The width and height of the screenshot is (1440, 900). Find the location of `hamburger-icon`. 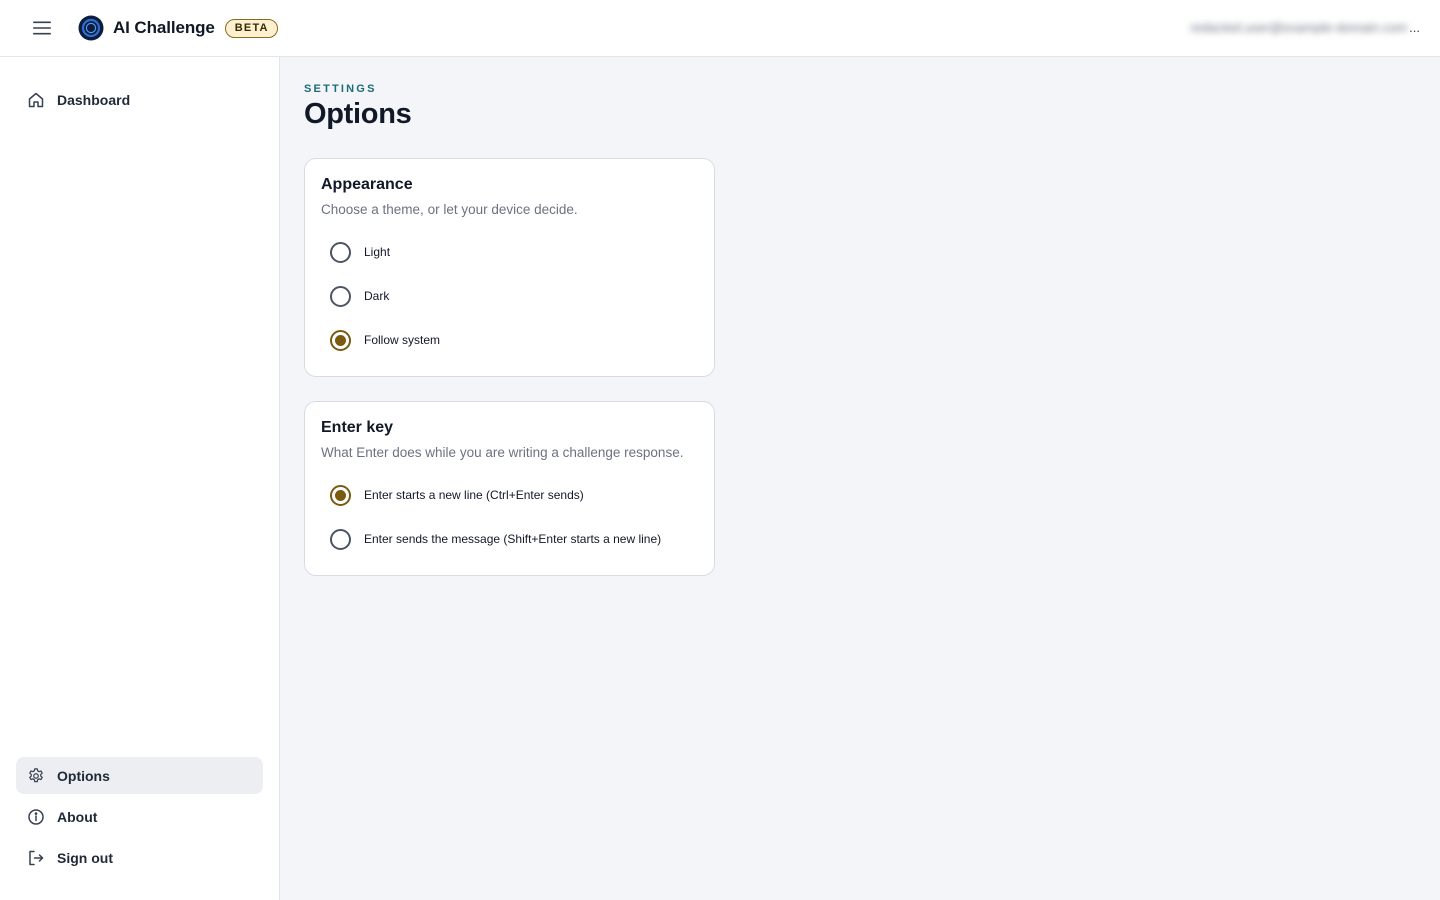

hamburger-icon is located at coordinates (42, 28).